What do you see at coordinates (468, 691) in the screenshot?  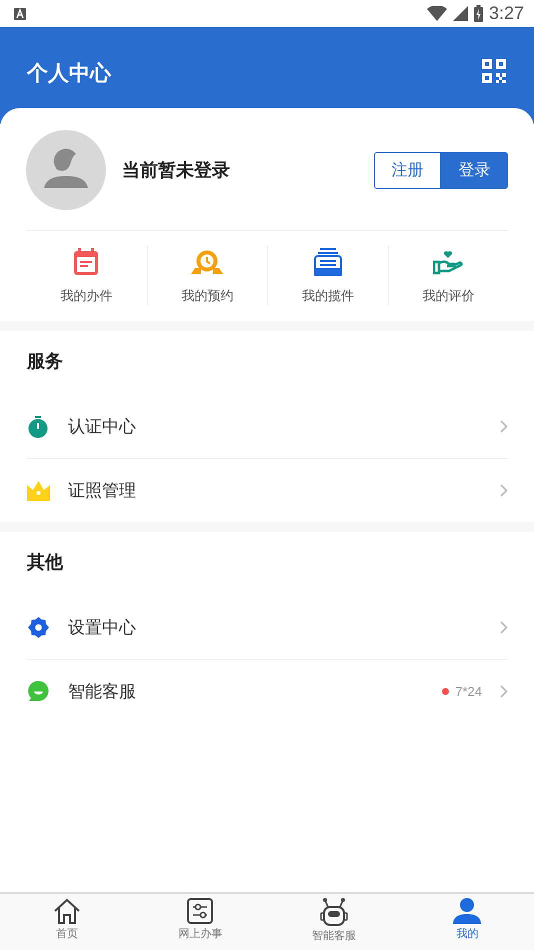 I see `service-hours-text: 7*24` at bounding box center [468, 691].